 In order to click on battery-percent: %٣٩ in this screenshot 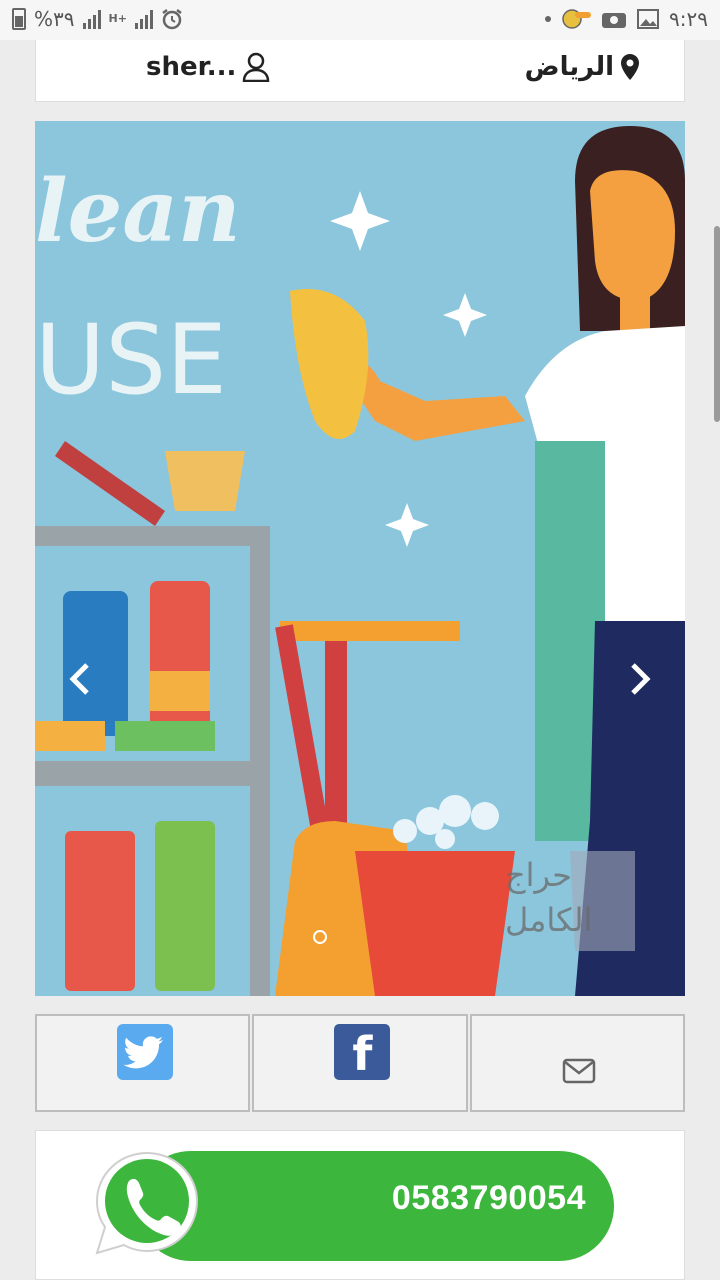, I will do `click(54, 19)`.